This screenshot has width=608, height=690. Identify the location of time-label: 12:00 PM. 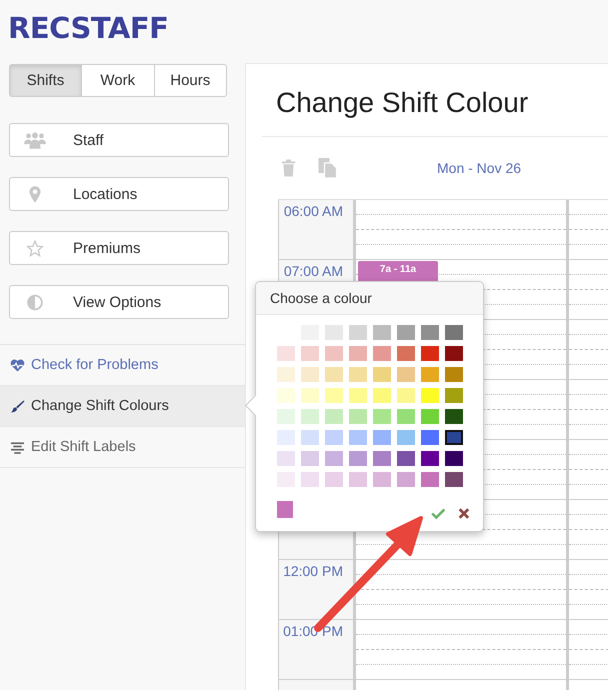
(313, 571).